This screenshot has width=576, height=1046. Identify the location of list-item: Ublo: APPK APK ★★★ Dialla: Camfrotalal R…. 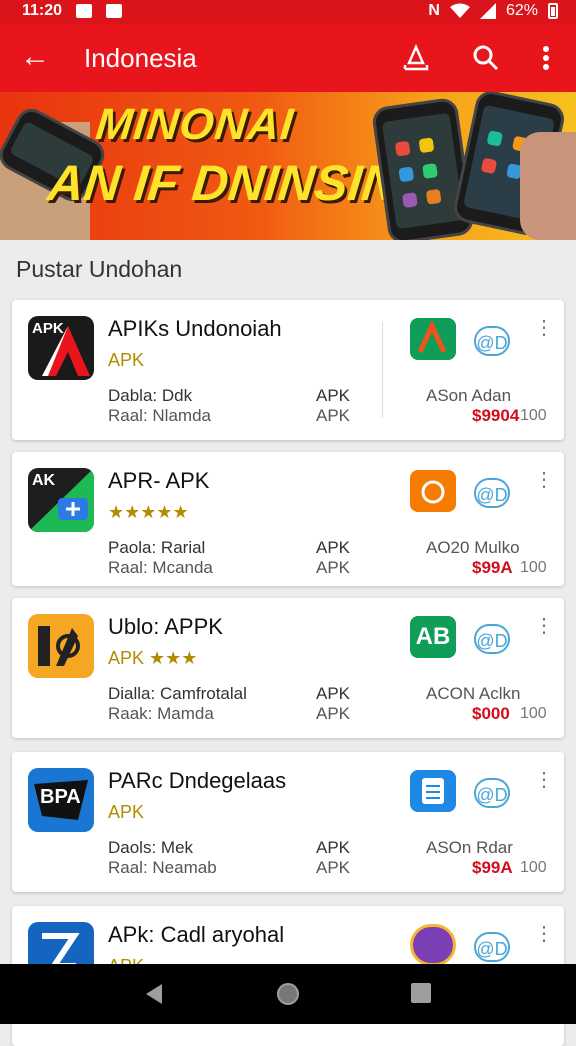
(288, 668).